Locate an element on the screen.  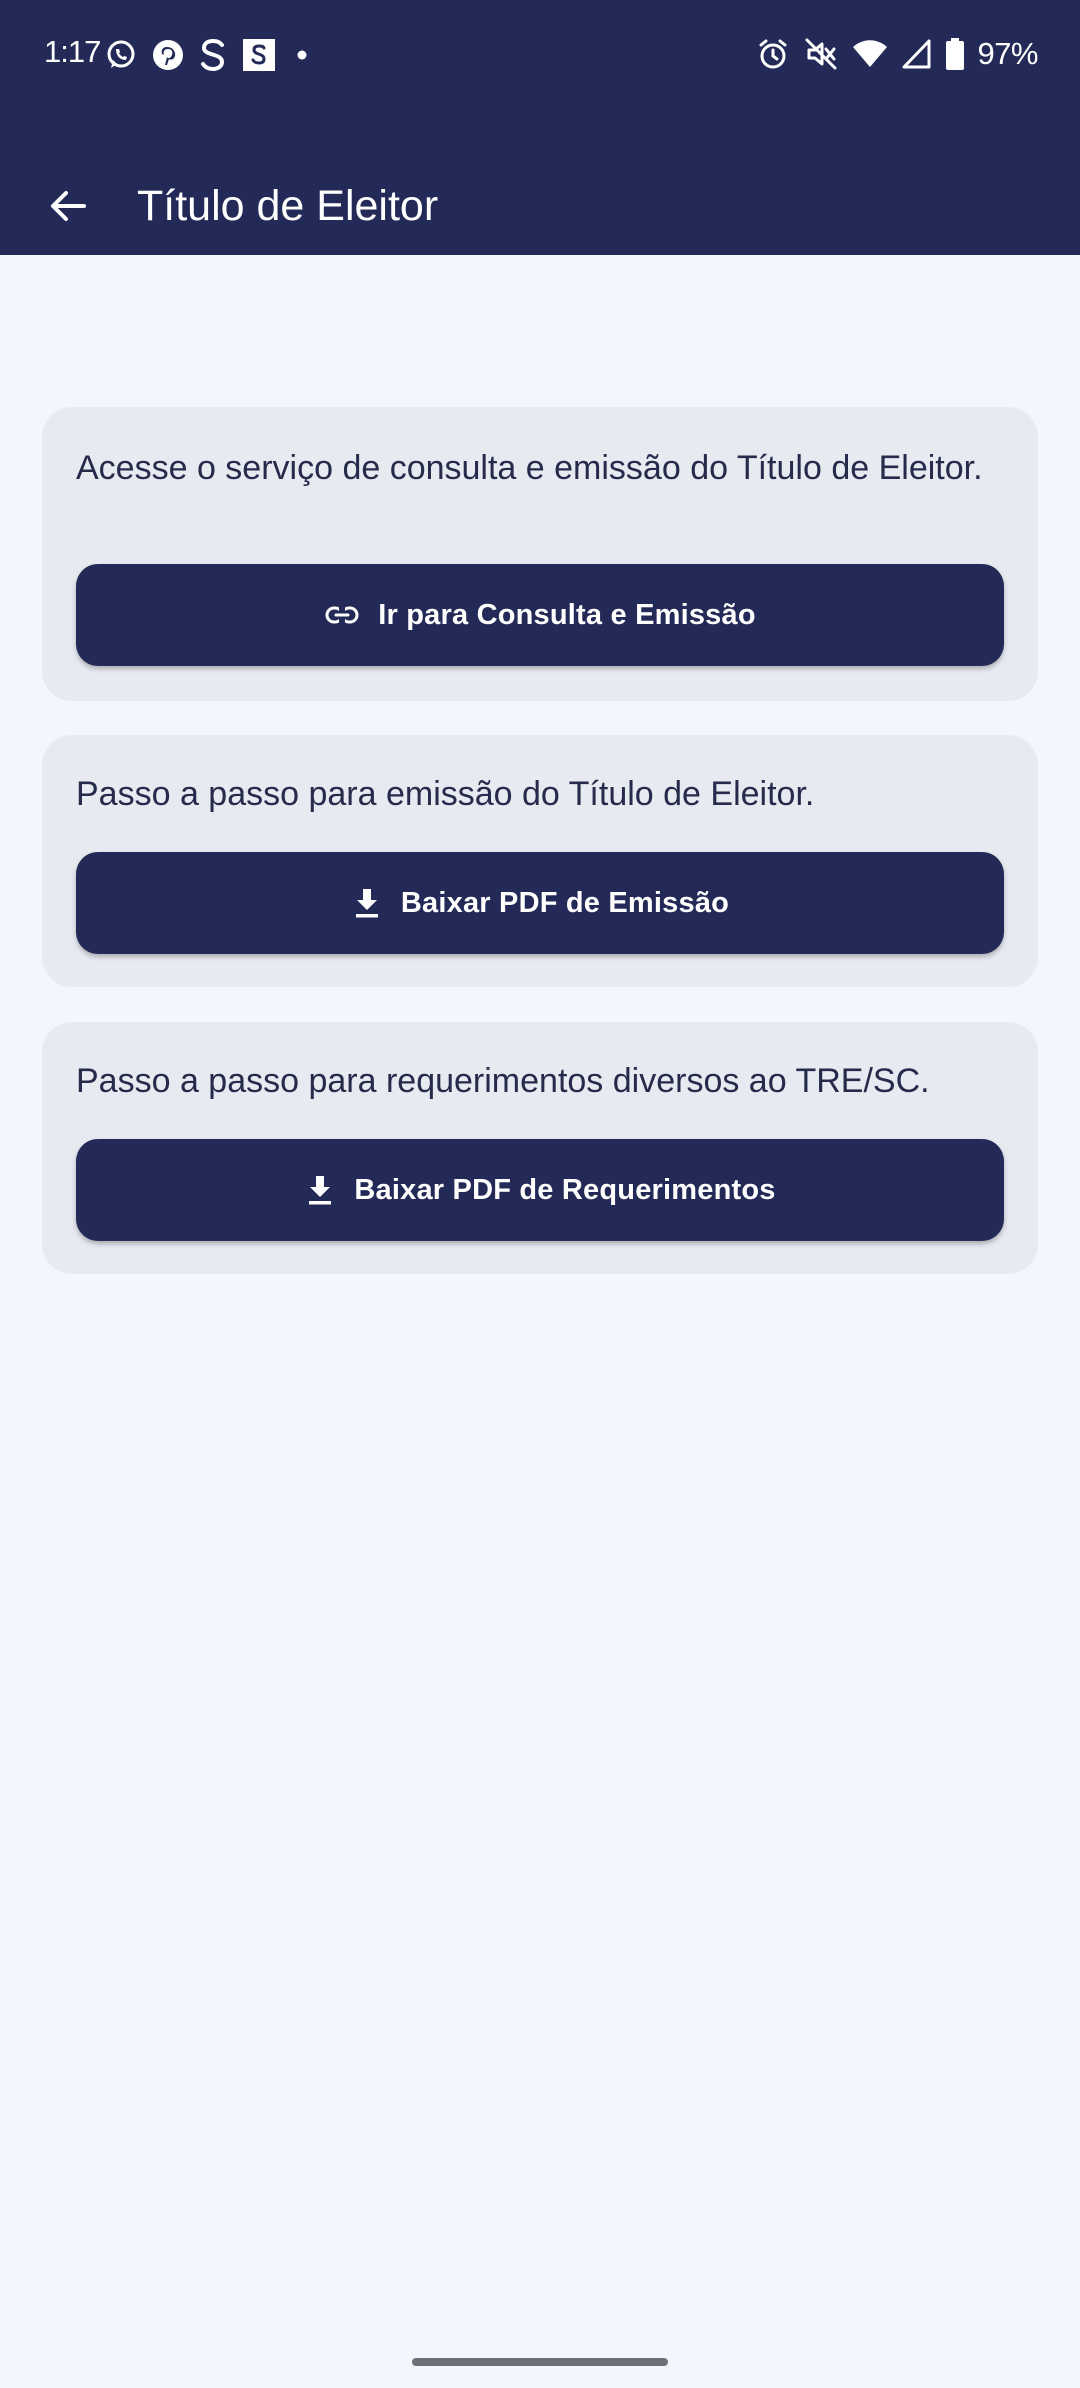
alarm-icon is located at coordinates (773, 54).